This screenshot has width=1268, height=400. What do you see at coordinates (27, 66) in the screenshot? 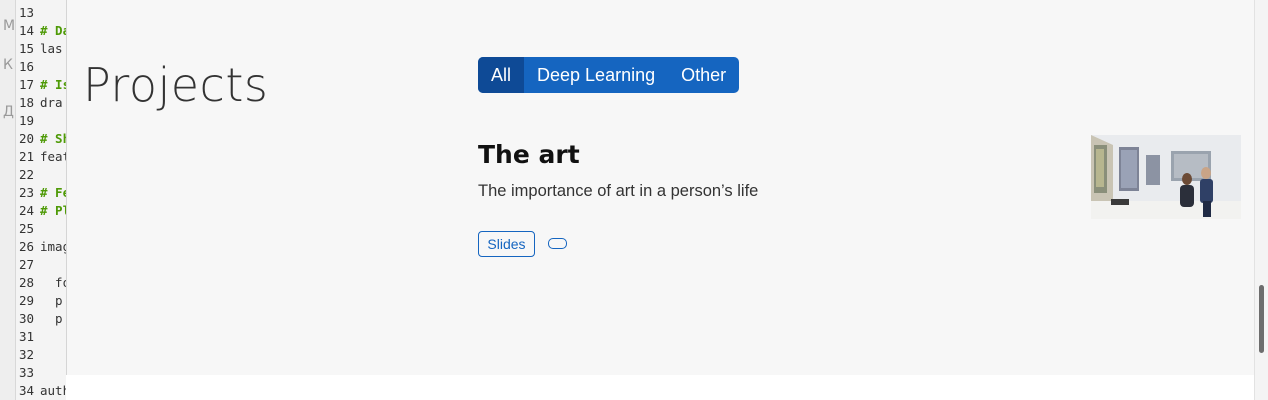
I see `line-number: 16` at bounding box center [27, 66].